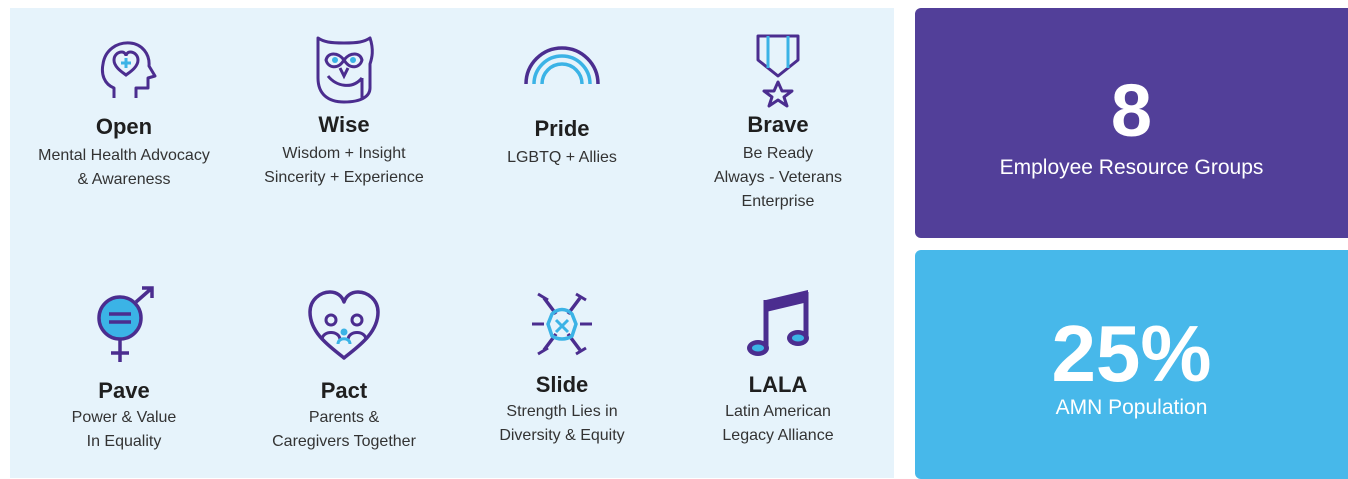 Image resolution: width=1348 pixels, height=479 pixels. Describe the element at coordinates (778, 365) in the screenshot. I see `group-lala: LALA Latin American Legacy Alliance` at that location.